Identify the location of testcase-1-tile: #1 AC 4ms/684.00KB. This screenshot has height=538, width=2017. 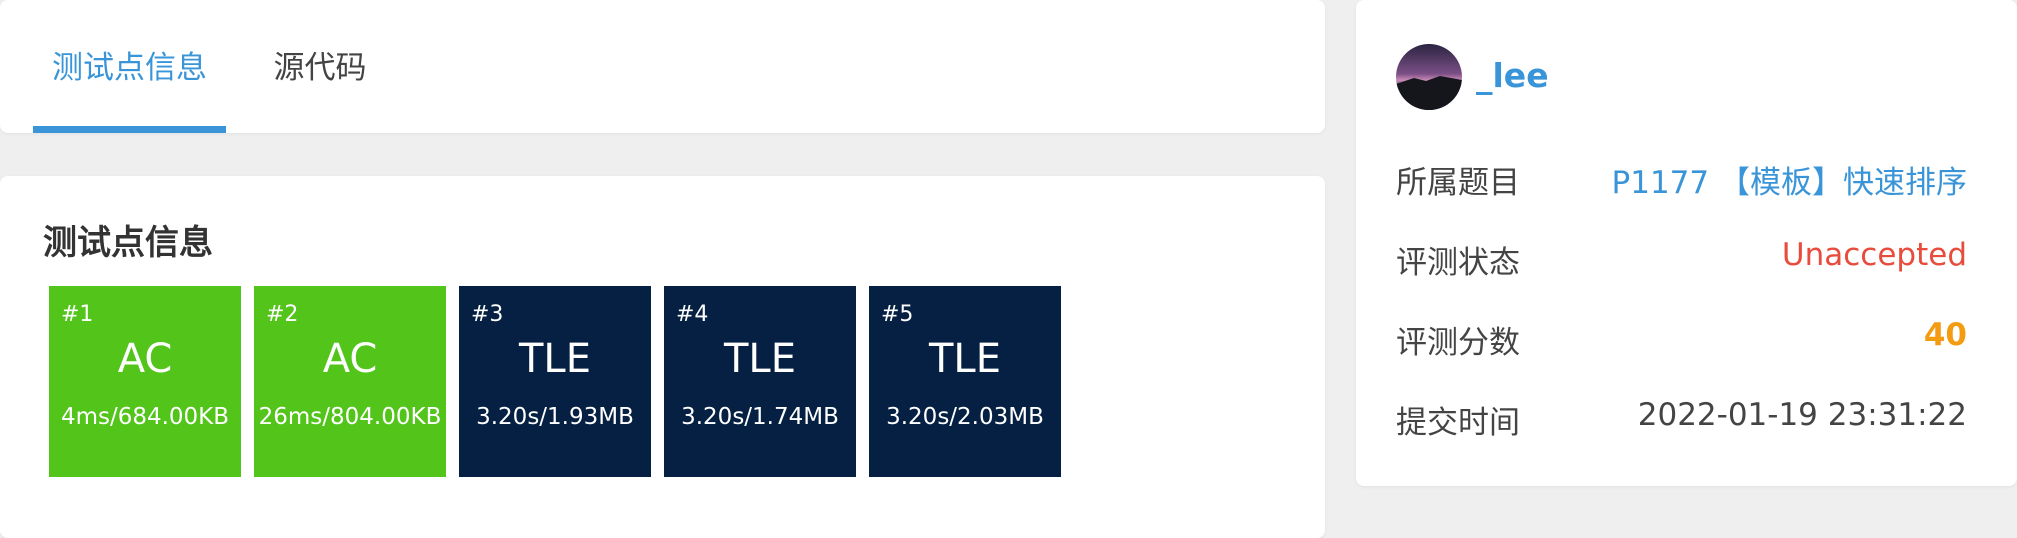
(145, 381).